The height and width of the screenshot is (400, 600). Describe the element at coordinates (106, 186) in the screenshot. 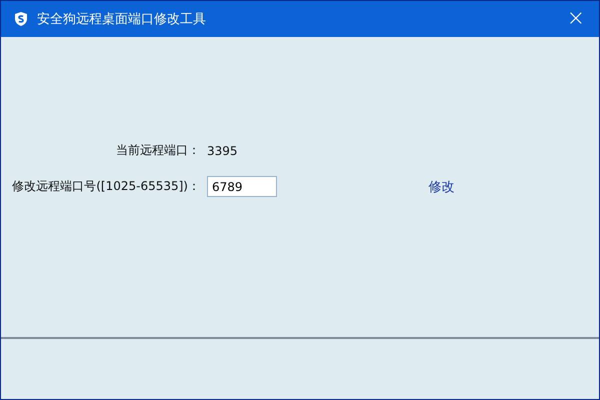

I see `new-port-label: 修改远程端口号([1025-65535])：` at that location.